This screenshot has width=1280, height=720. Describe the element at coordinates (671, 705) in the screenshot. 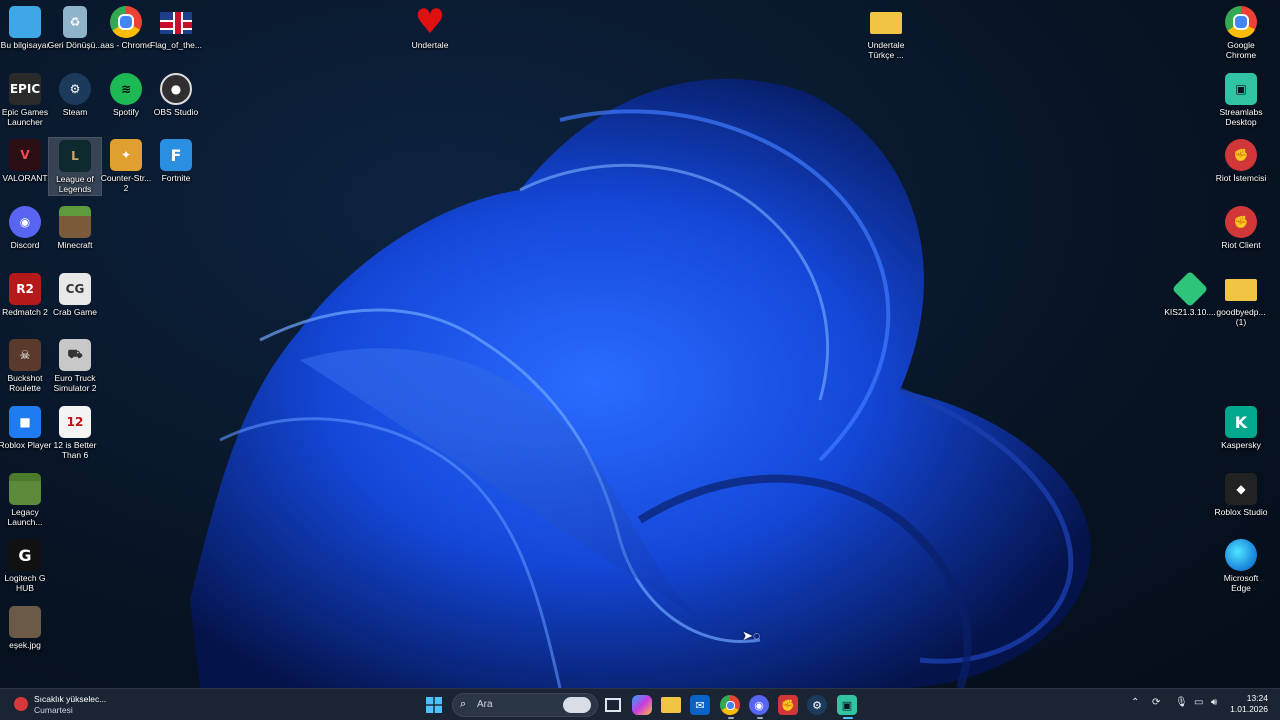

I see `file-explorer-icon` at that location.